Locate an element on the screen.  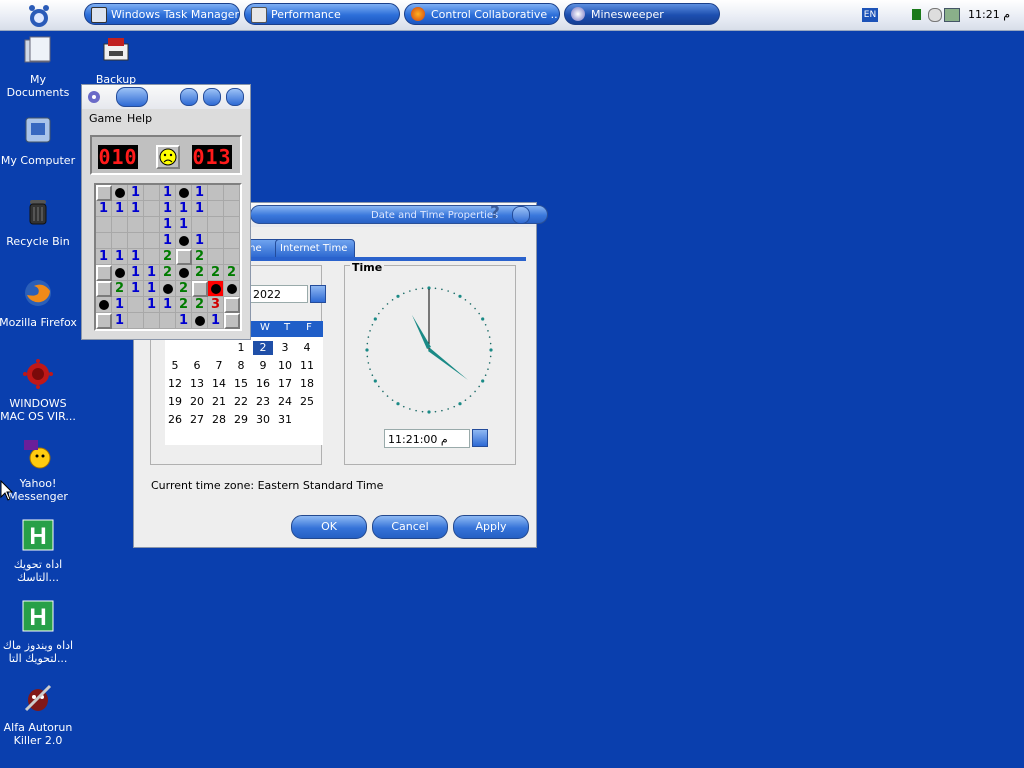
help-icon: ? is located at coordinates (495, 213).